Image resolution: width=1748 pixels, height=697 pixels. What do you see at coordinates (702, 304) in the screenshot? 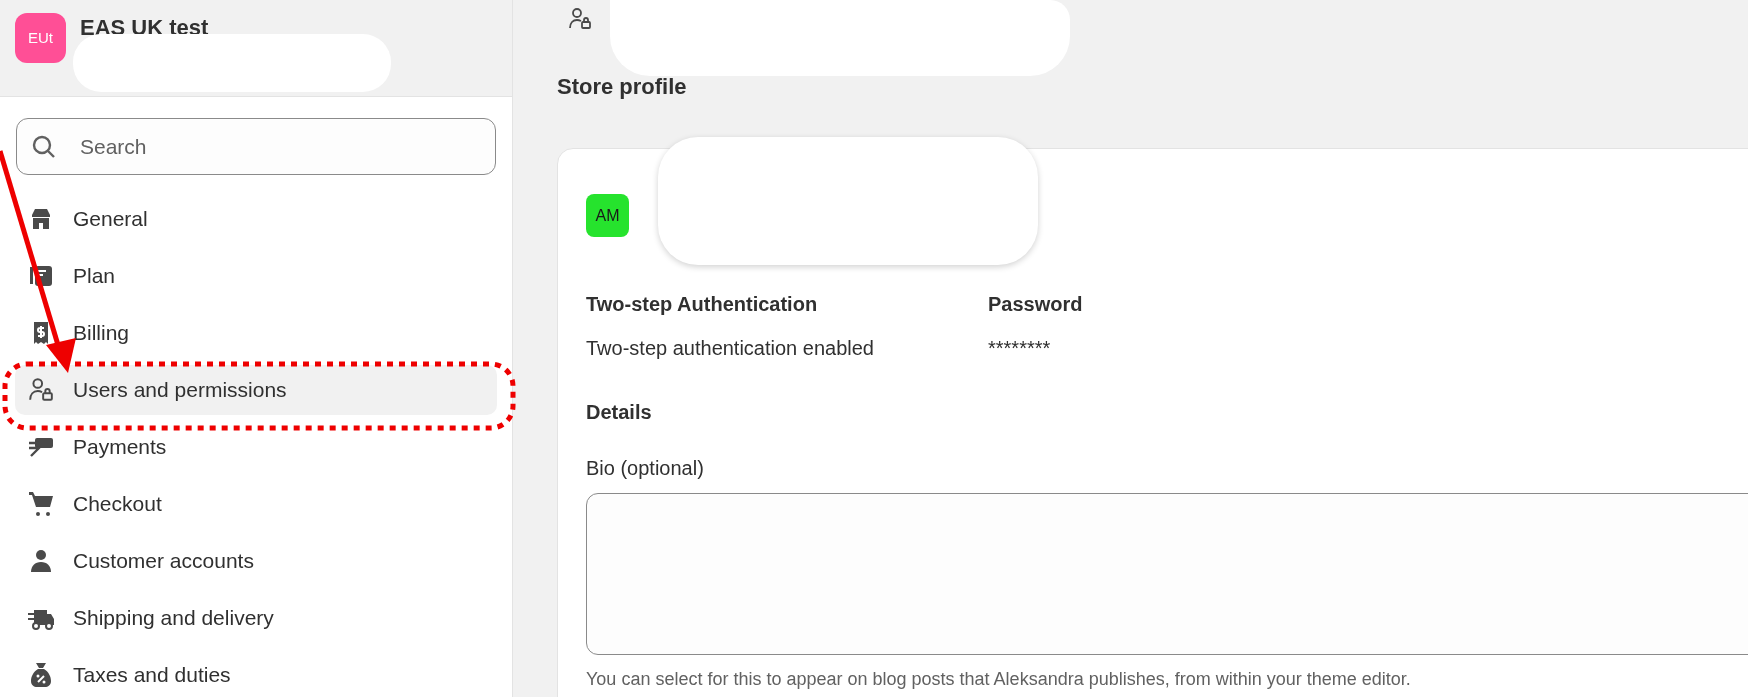
I see `field-label: Two-step Authentication` at bounding box center [702, 304].